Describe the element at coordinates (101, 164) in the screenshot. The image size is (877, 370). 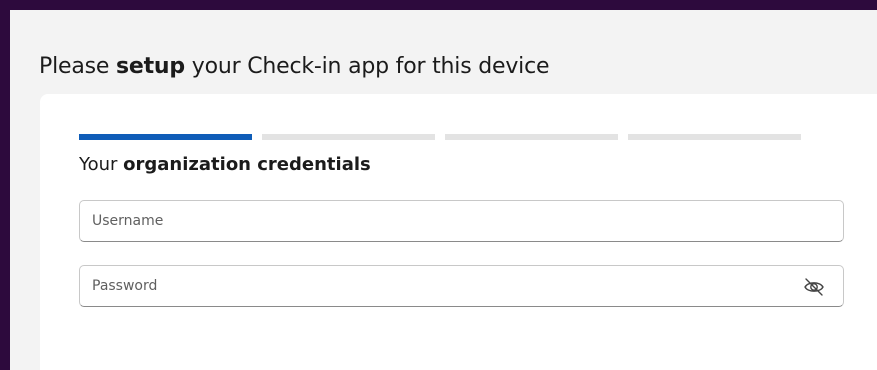
I see `section-title-prefix: Your` at that location.